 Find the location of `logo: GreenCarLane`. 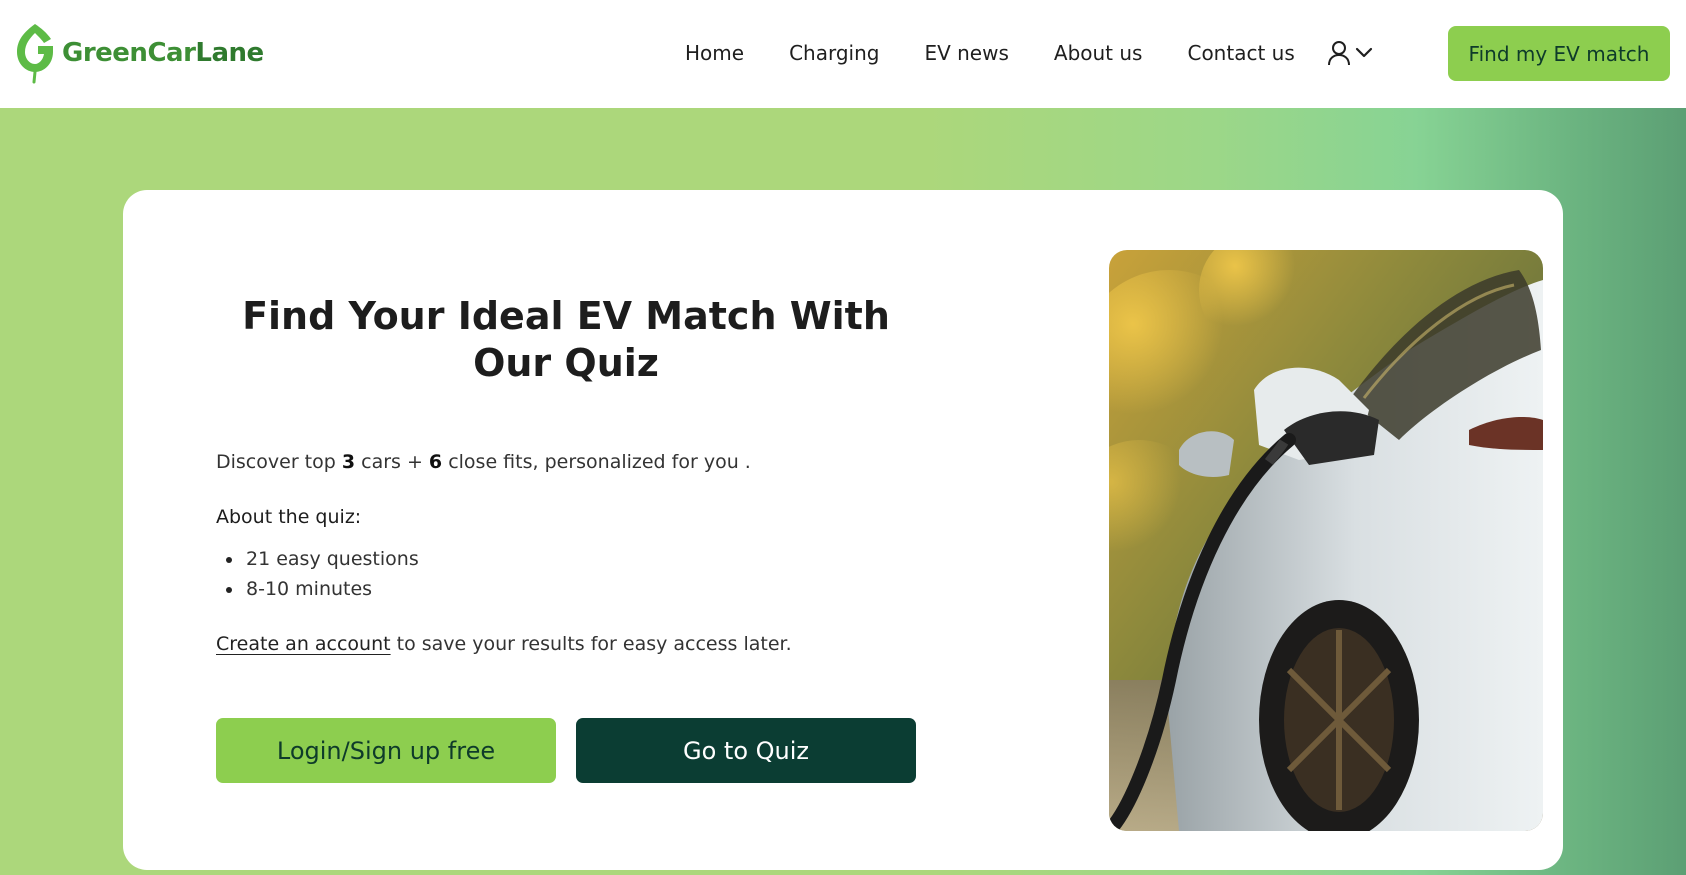

logo: GreenCarLane is located at coordinates (139, 53).